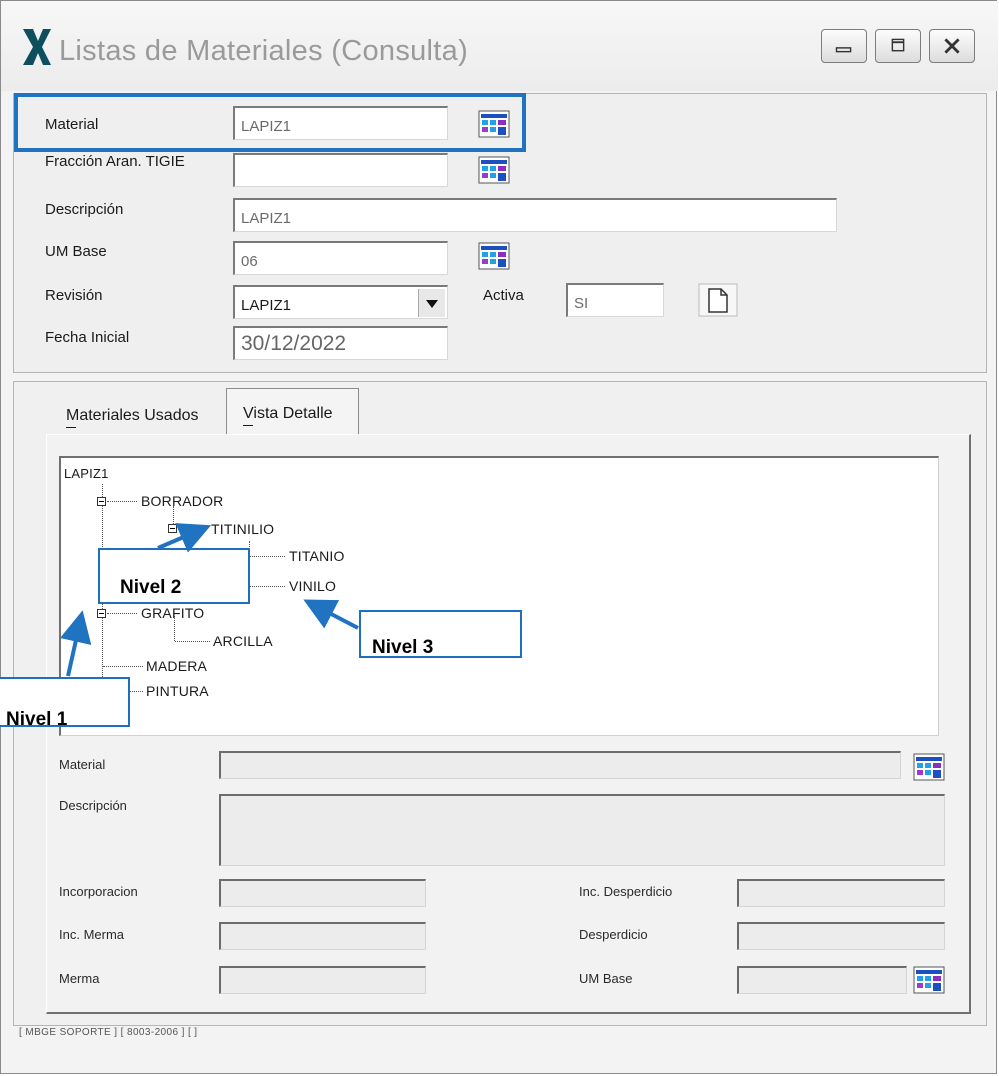 This screenshot has height=1076, width=999. Describe the element at coordinates (844, 46) in the screenshot. I see `minimize-button` at that location.